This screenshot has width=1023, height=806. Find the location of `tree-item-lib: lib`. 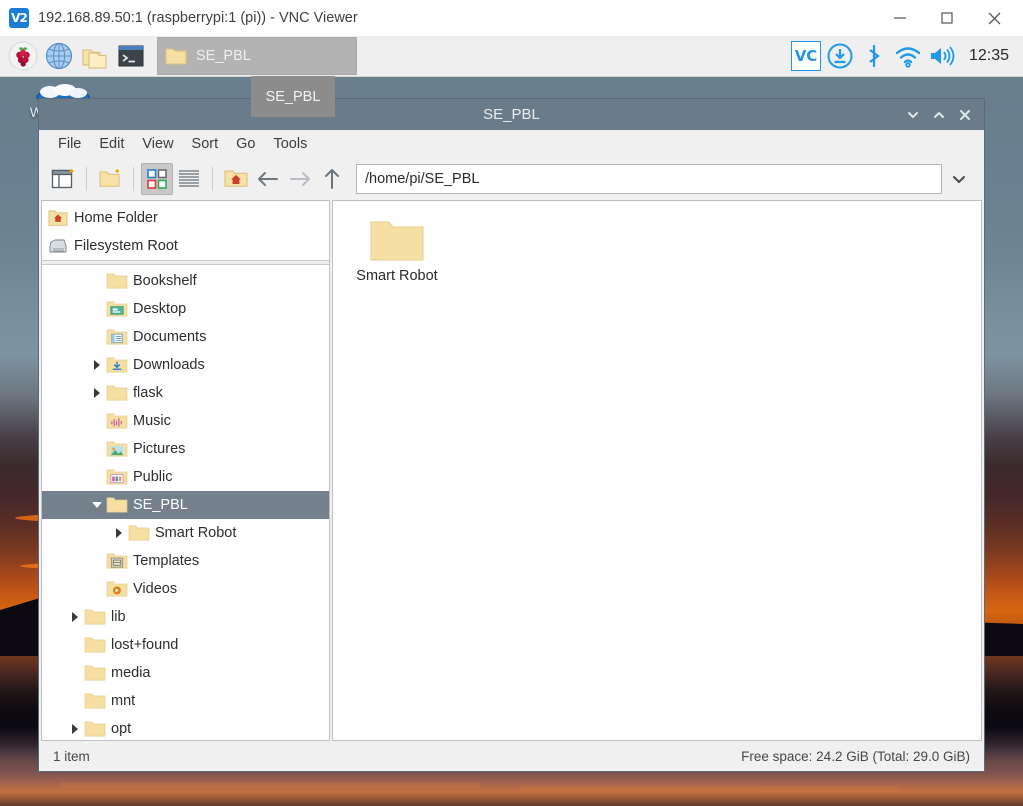

tree-item-lib: lib is located at coordinates (185, 617).